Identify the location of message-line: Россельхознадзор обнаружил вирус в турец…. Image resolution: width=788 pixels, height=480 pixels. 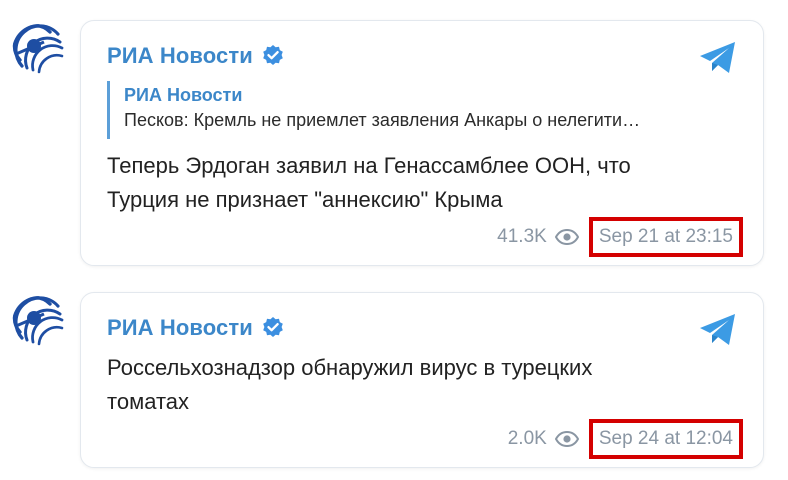
(350, 367).